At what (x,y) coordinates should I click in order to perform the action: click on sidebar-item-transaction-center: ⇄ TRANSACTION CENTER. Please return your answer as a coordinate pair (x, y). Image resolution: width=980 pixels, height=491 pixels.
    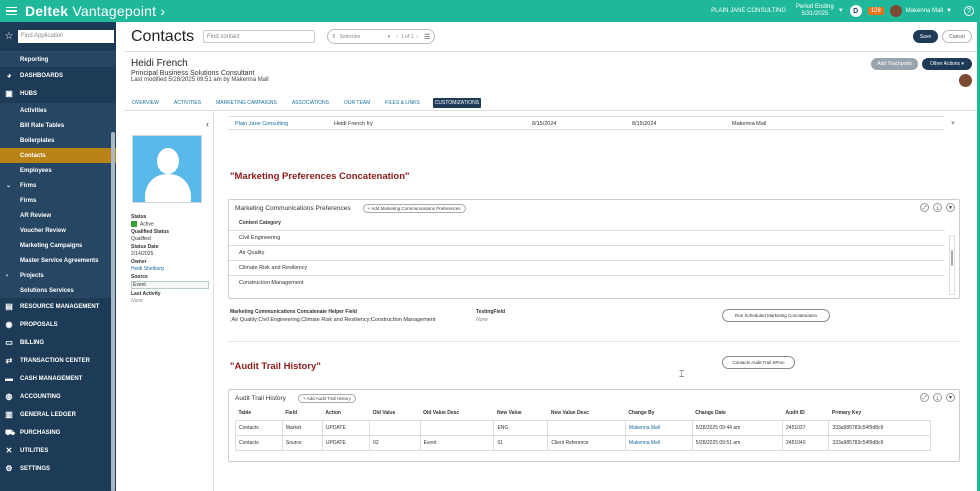
    Looking at the image, I should click on (58, 361).